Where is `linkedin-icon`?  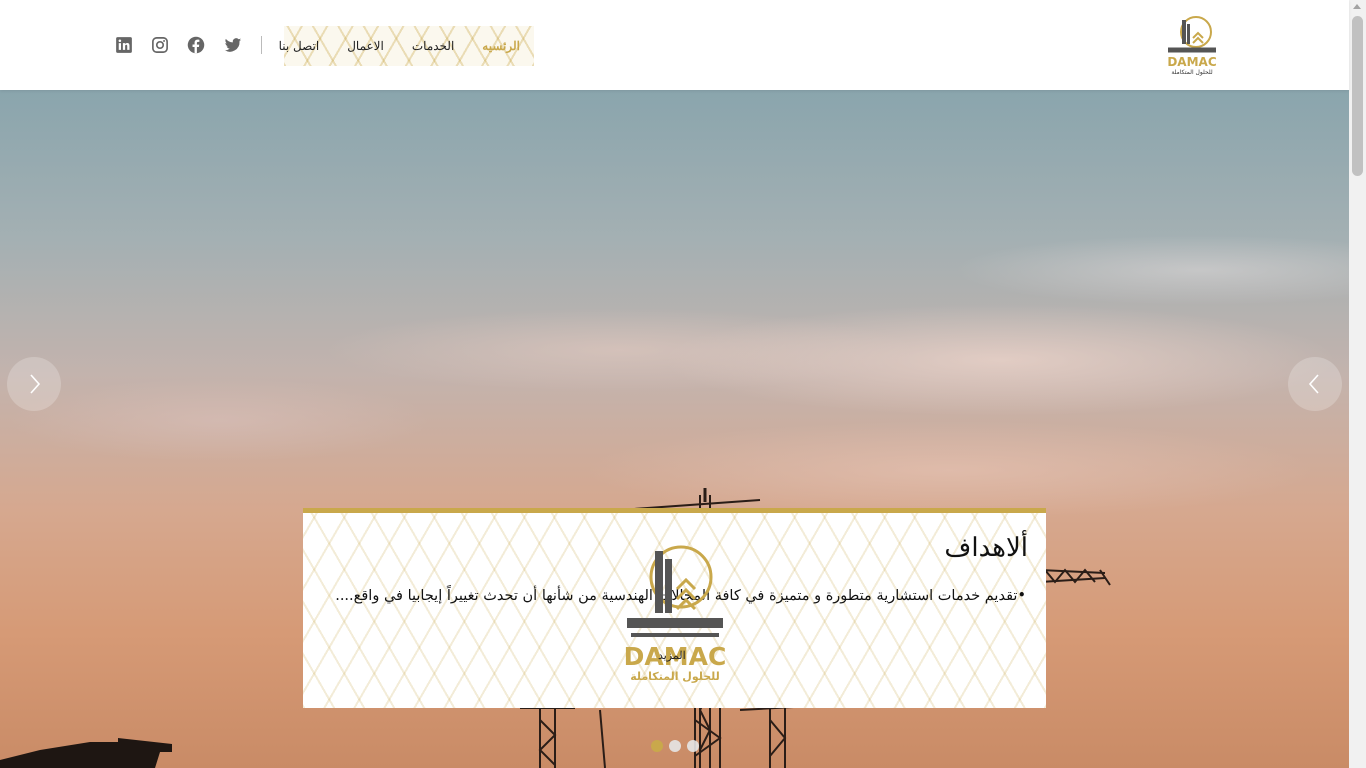
linkedin-icon is located at coordinates (124, 45).